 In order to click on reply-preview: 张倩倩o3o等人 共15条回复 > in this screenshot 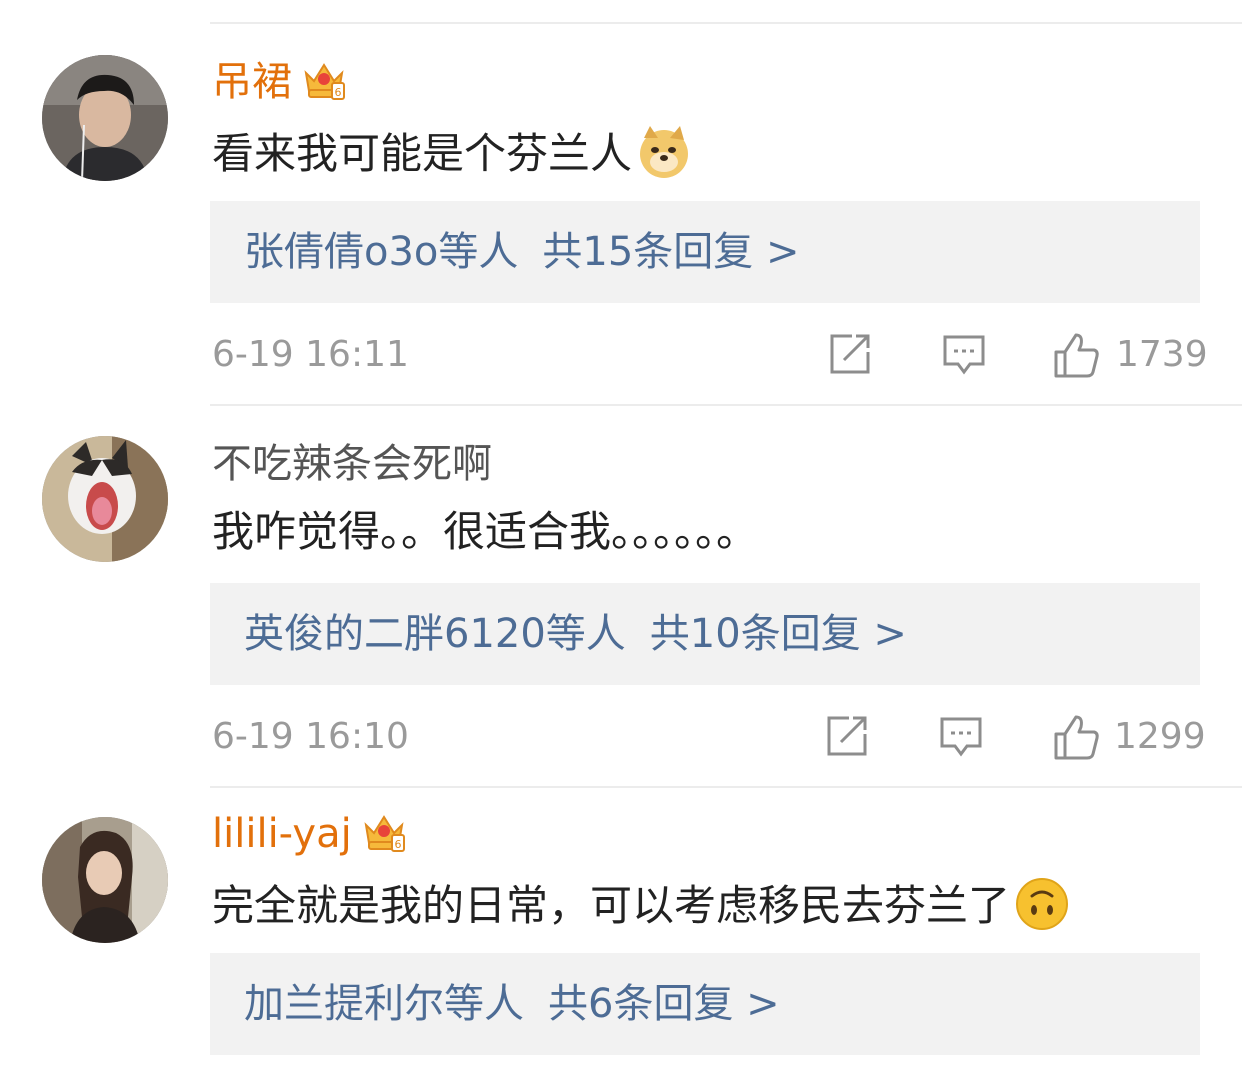, I will do `click(705, 252)`.